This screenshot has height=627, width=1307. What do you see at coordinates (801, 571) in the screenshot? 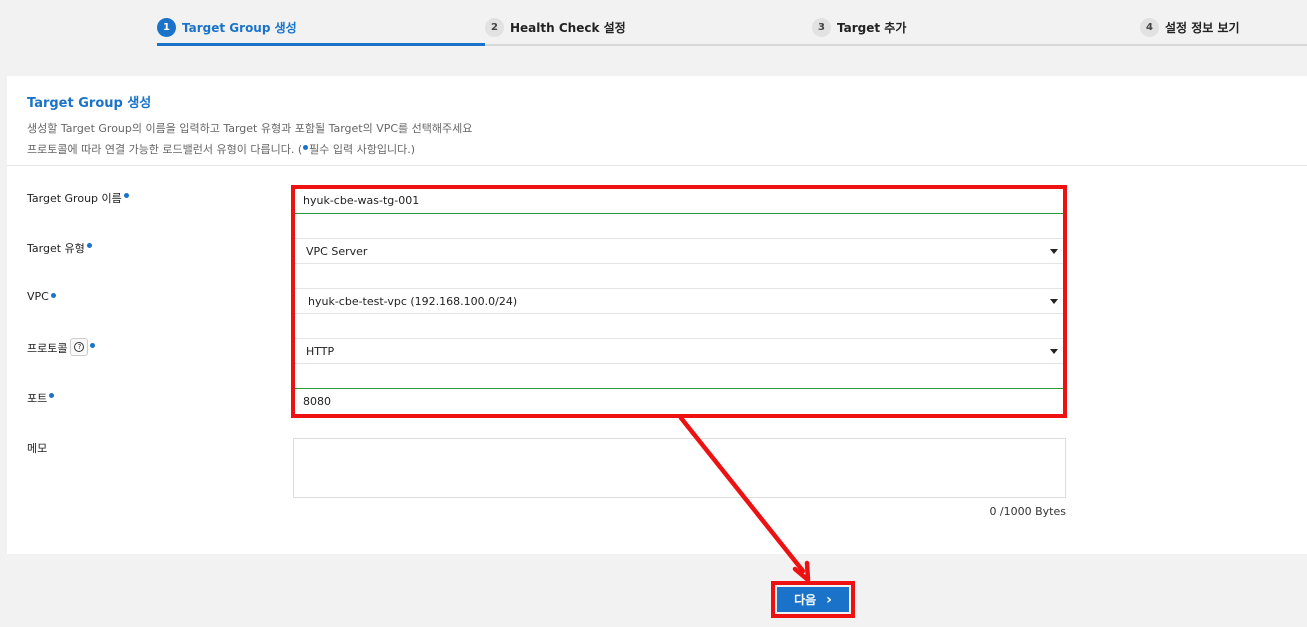
I see `arrow-head` at bounding box center [801, 571].